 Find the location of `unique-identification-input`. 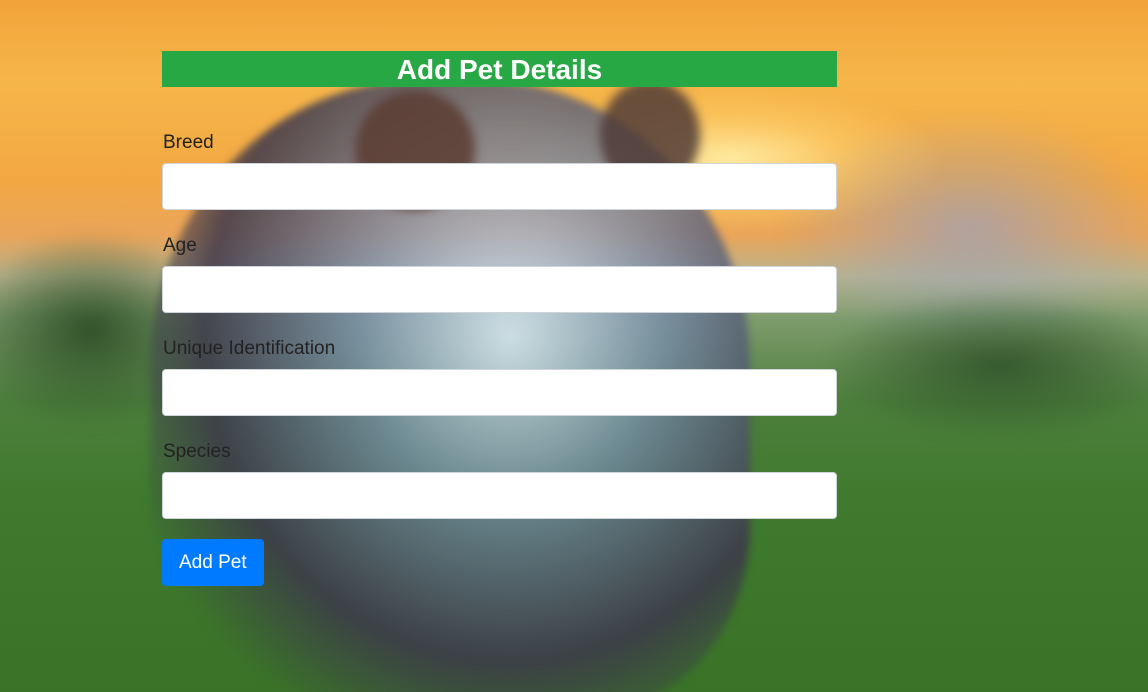

unique-identification-input is located at coordinates (499, 392).